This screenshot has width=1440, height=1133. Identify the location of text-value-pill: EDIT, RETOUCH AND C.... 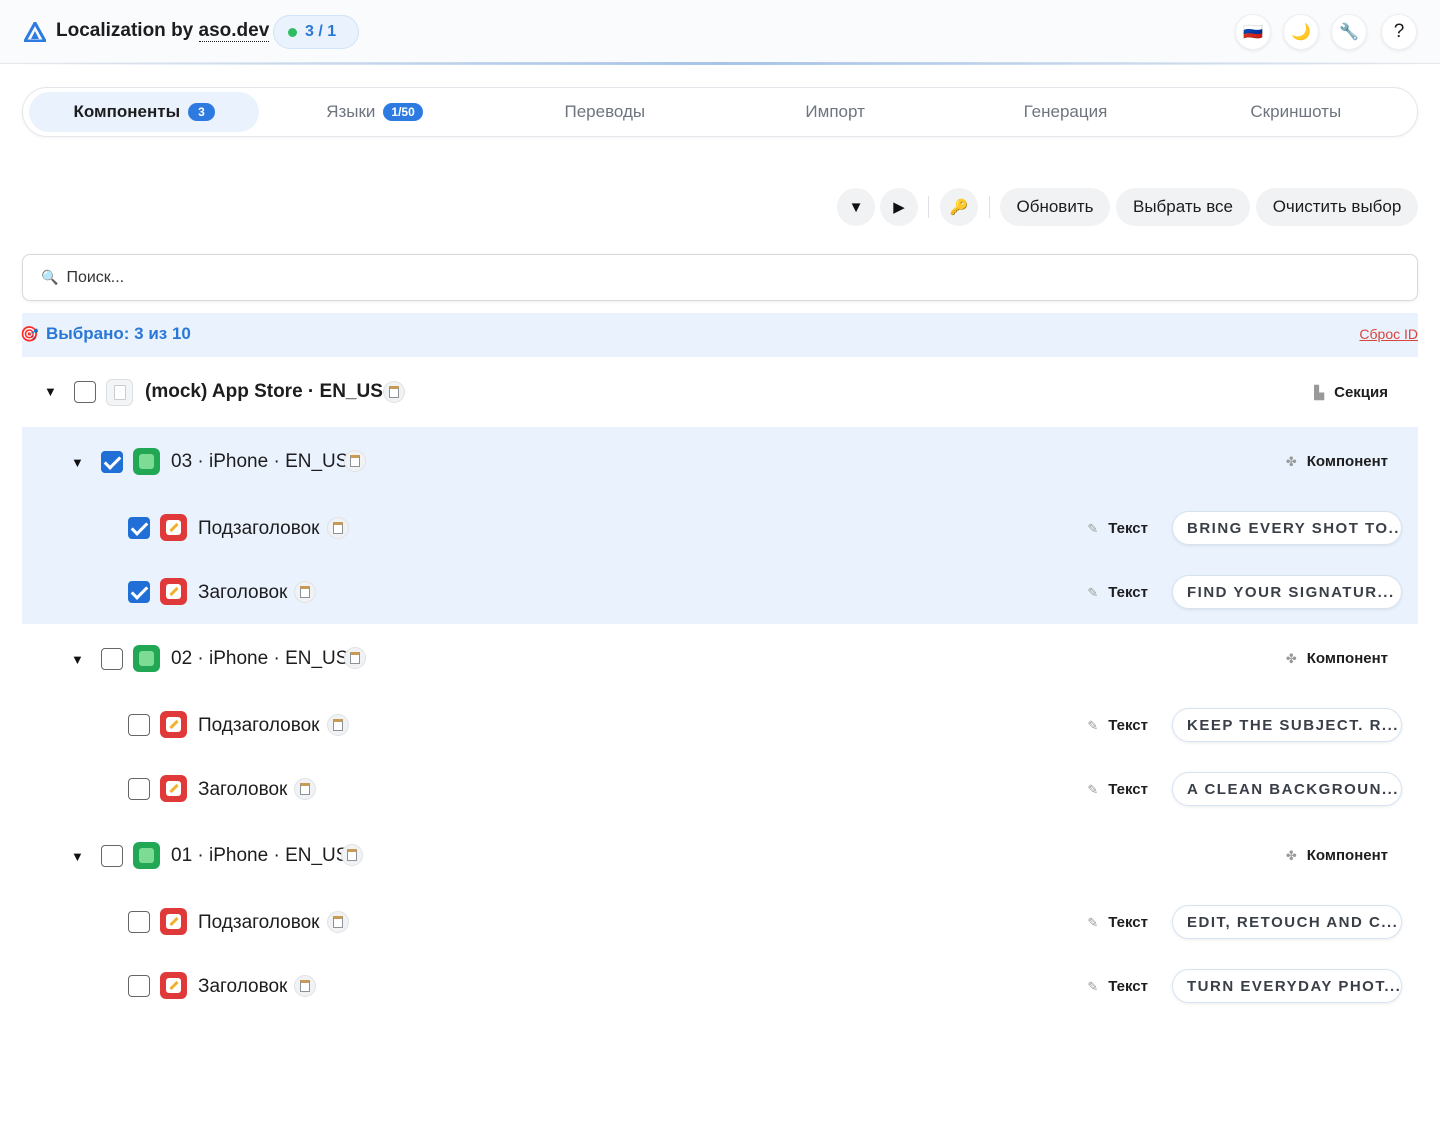
(1287, 922).